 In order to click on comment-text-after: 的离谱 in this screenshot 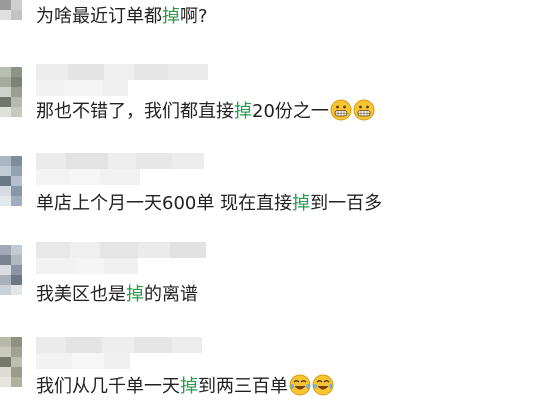, I will do `click(171, 294)`.